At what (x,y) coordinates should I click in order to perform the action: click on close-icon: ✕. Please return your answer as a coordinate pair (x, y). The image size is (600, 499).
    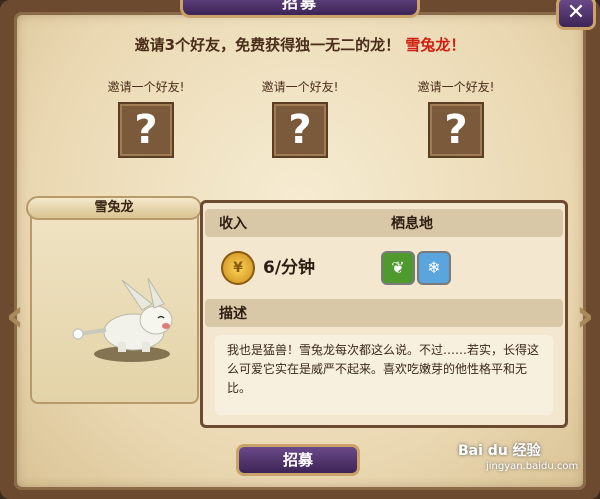
    Looking at the image, I should click on (576, 12).